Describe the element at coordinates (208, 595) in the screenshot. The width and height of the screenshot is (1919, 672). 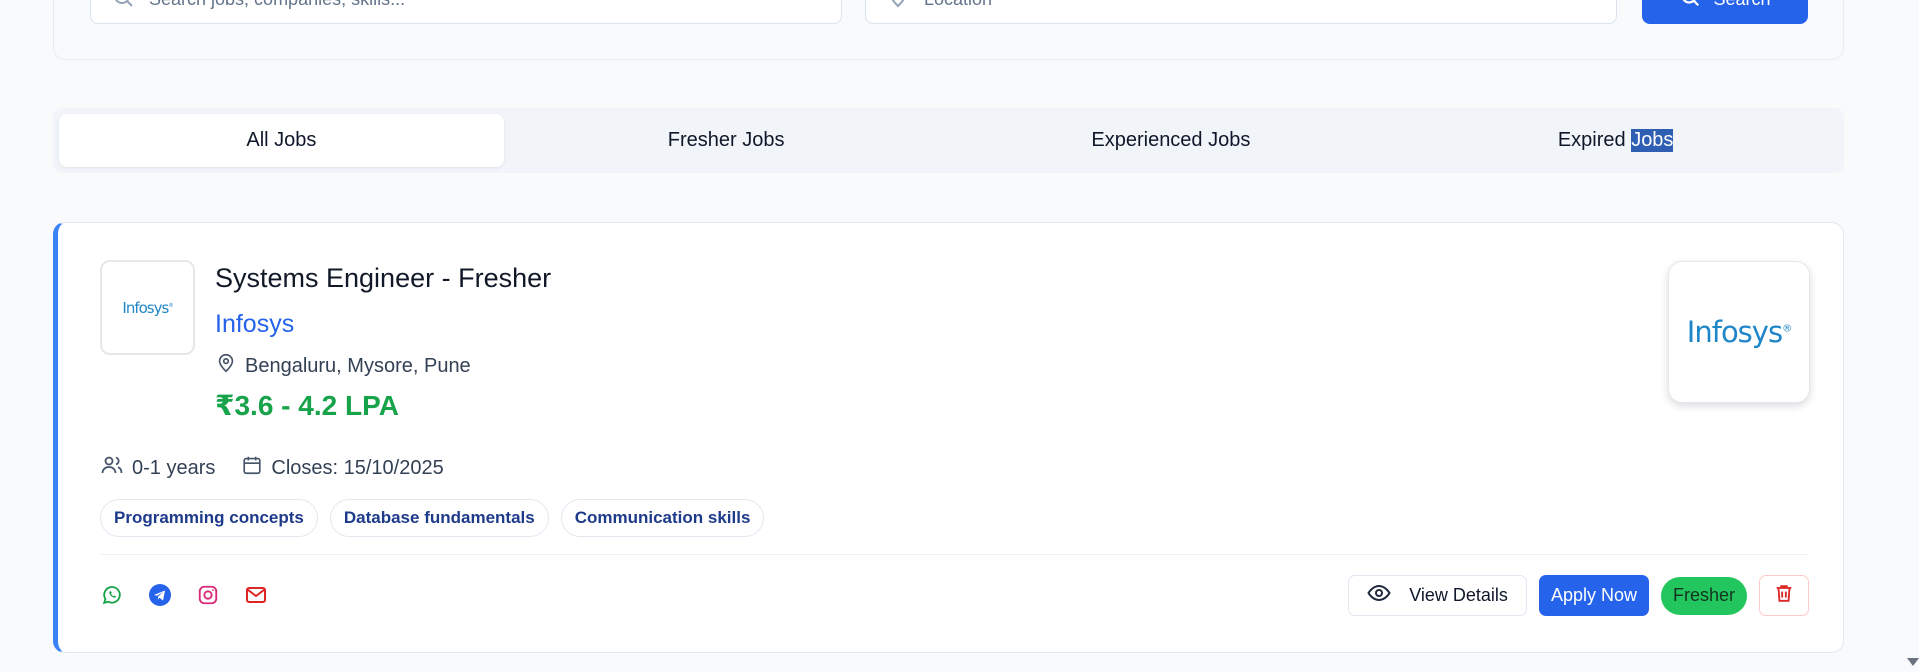
I see `instagram-icon` at that location.